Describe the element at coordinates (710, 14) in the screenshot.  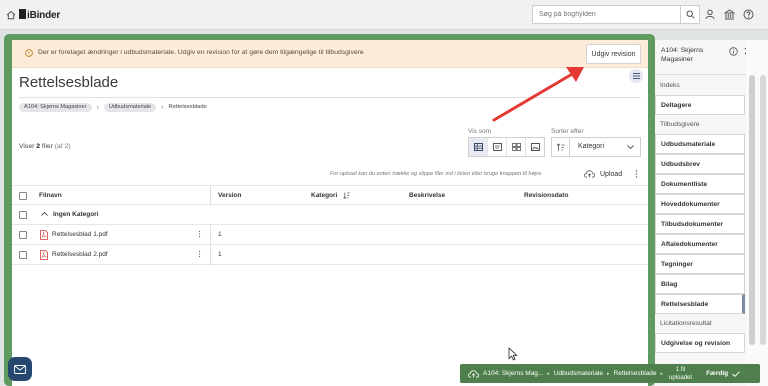
I see `user-icon` at that location.